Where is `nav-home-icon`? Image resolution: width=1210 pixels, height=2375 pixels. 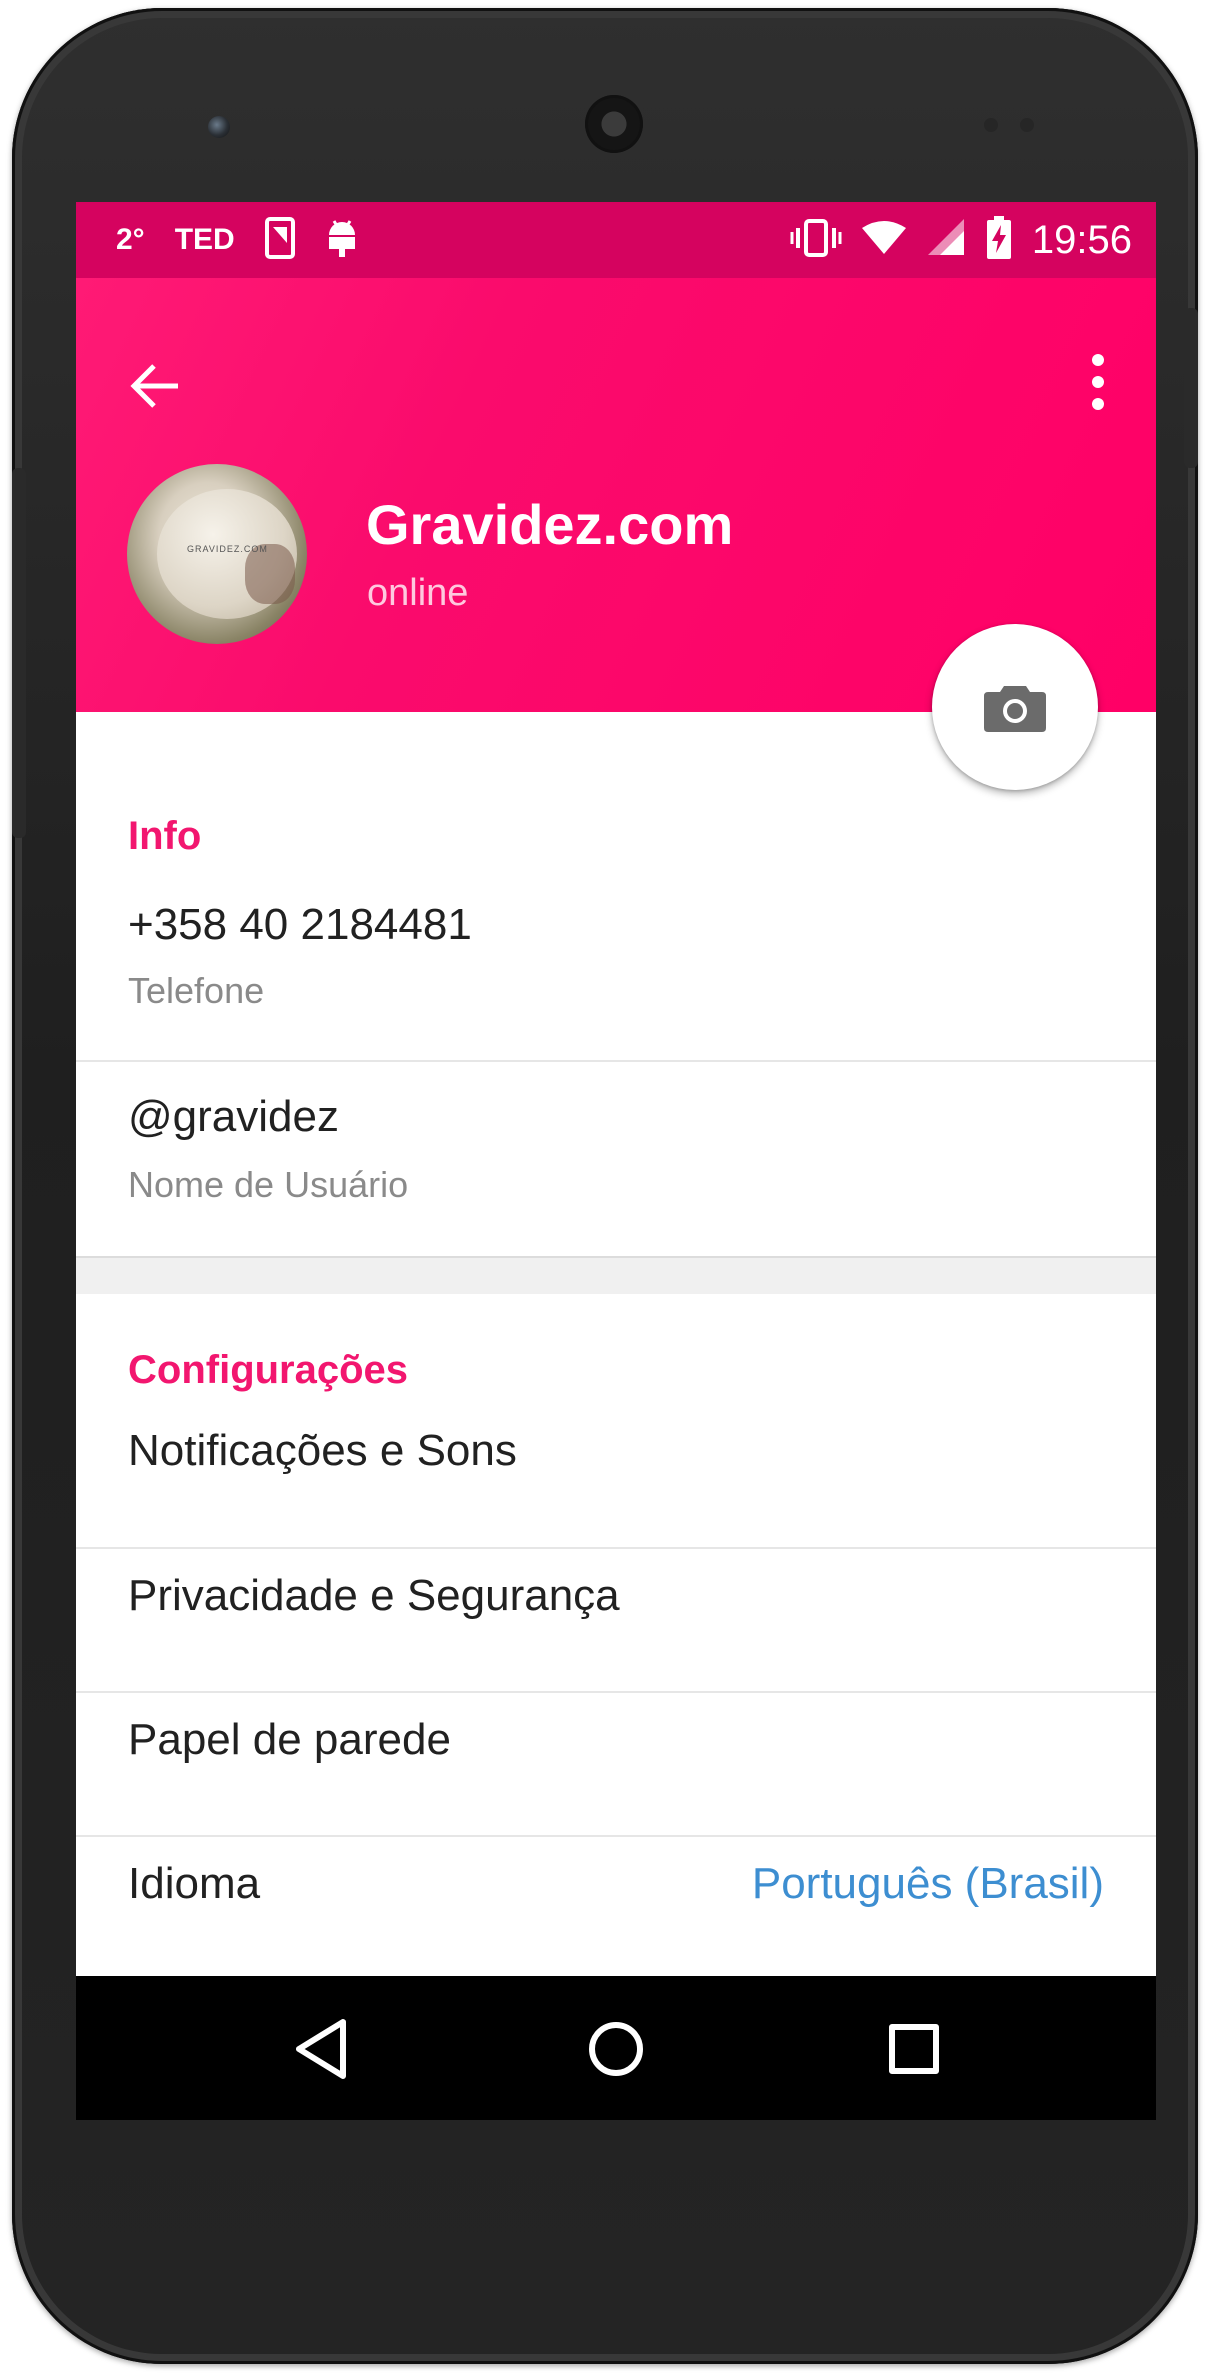 nav-home-icon is located at coordinates (616, 2049).